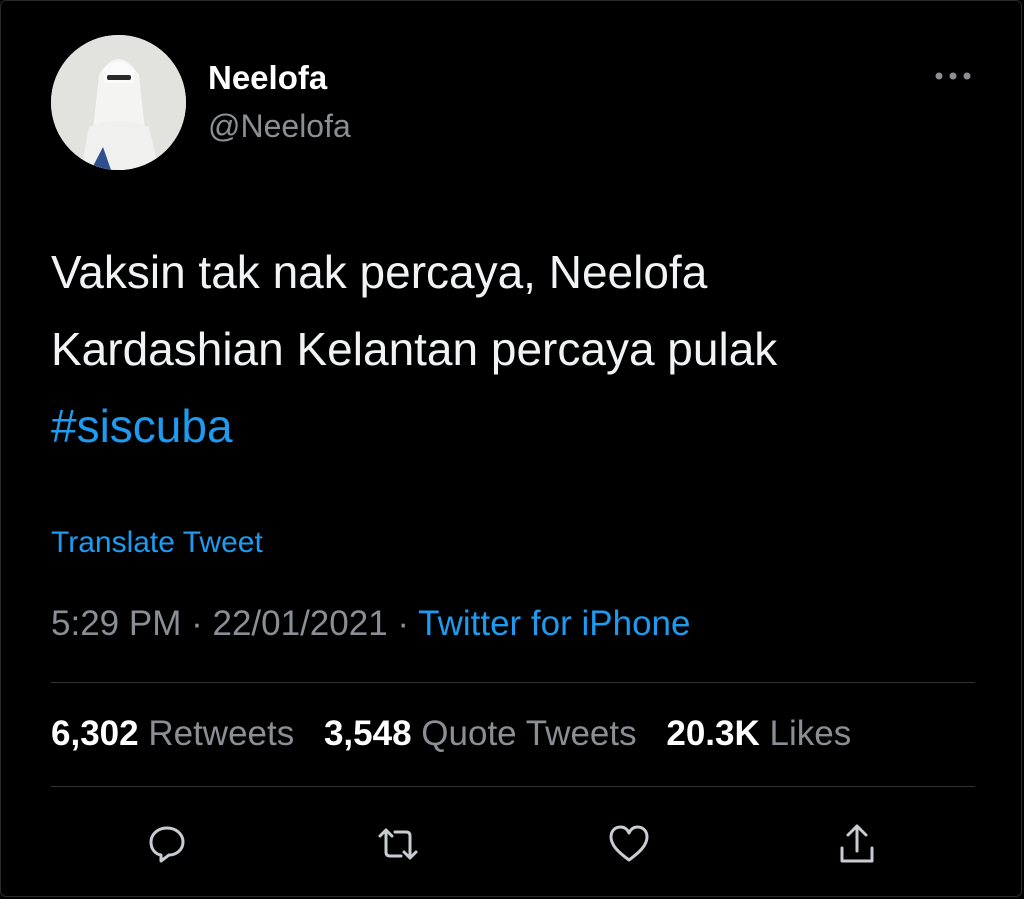 Image resolution: width=1024 pixels, height=899 pixels. I want to click on author-handle: @Neelofa, so click(279, 126).